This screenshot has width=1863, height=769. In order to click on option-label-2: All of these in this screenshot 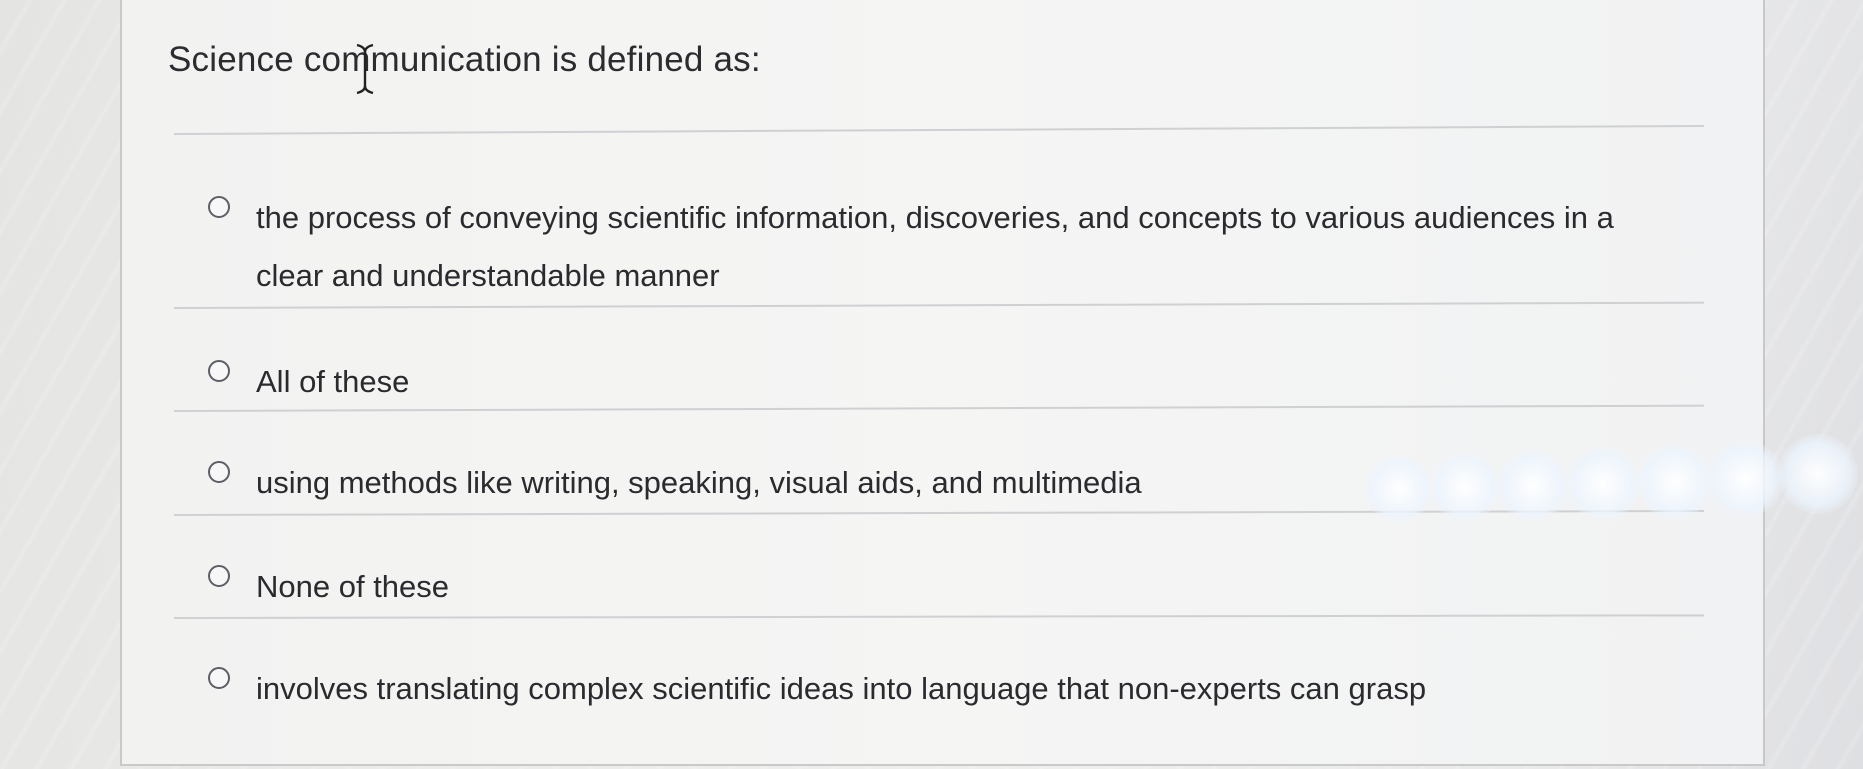, I will do `click(936, 382)`.